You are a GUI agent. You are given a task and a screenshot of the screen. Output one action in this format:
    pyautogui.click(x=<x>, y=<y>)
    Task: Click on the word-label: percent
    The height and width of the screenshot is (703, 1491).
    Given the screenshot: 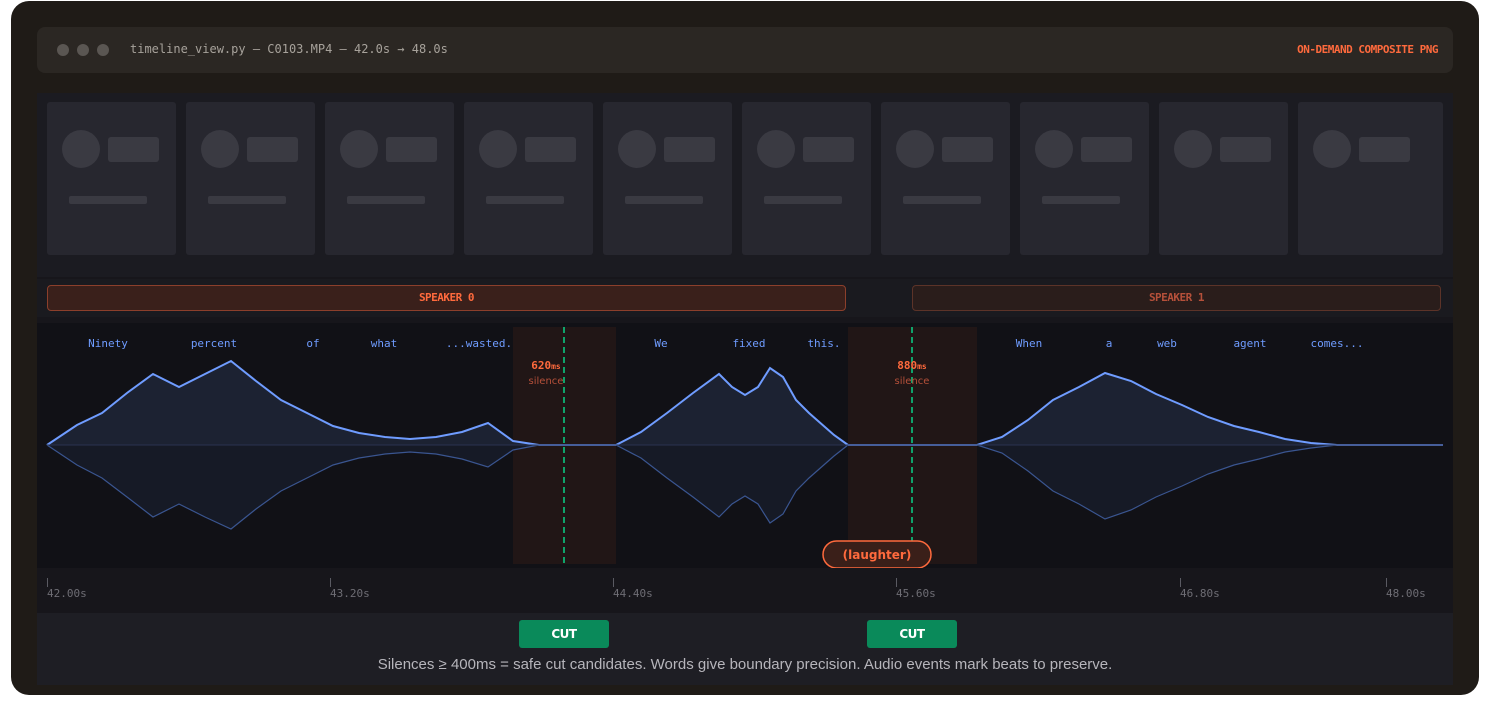 What is the action you would take?
    pyautogui.click(x=214, y=343)
    